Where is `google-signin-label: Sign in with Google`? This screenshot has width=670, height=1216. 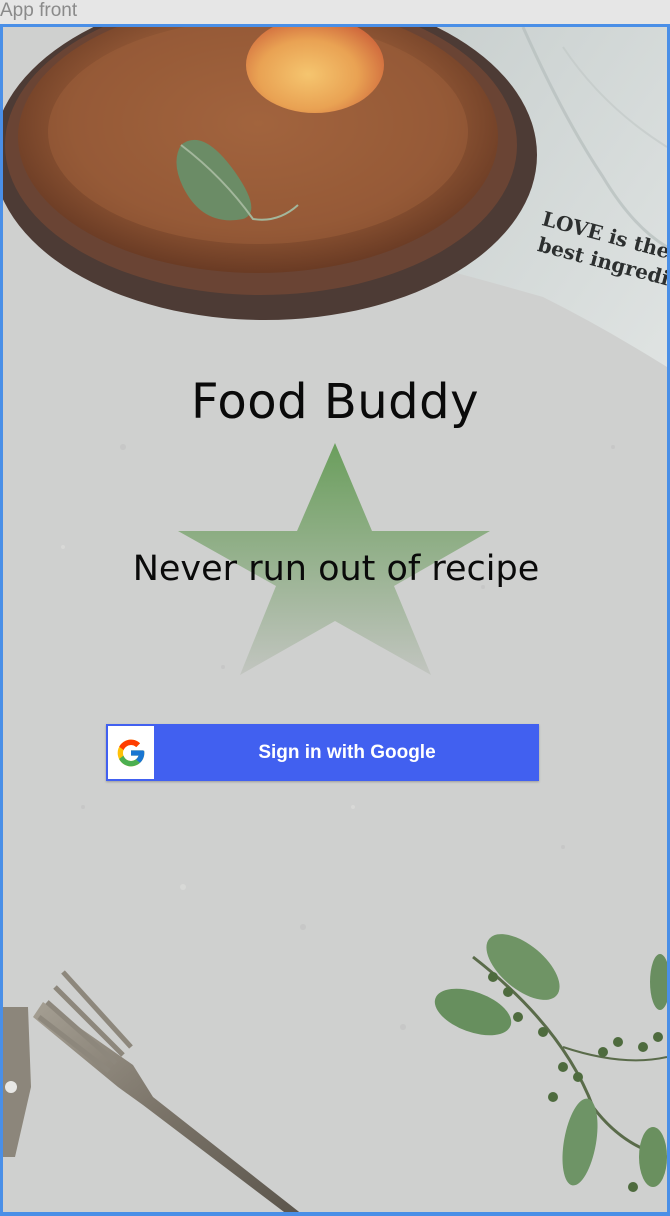 google-signin-label: Sign in with Google is located at coordinates (347, 752).